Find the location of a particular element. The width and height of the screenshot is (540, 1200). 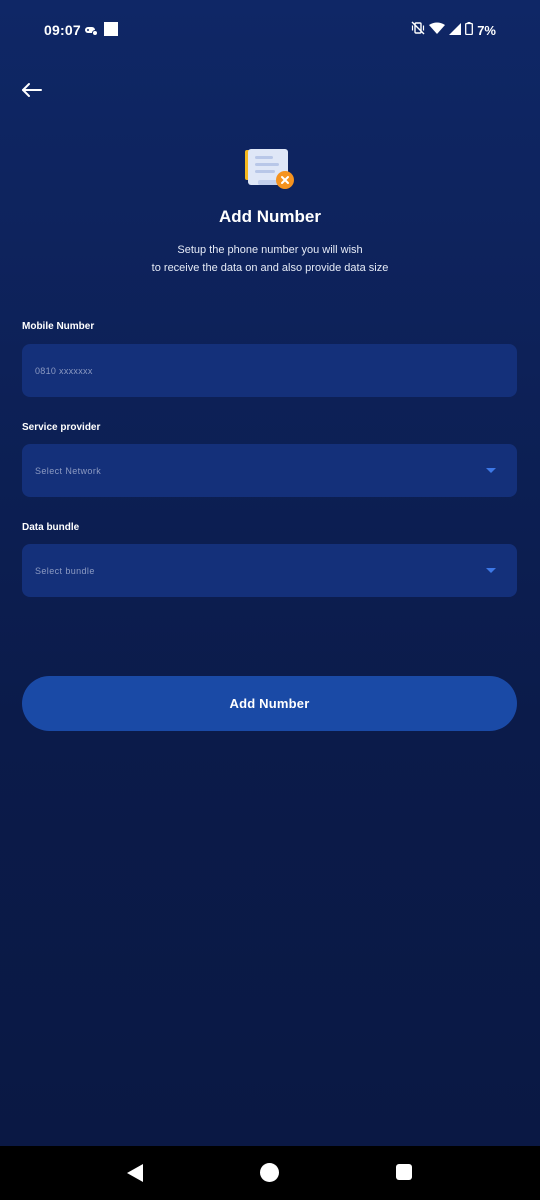

service-provider-select: Select Network is located at coordinates (269, 470).